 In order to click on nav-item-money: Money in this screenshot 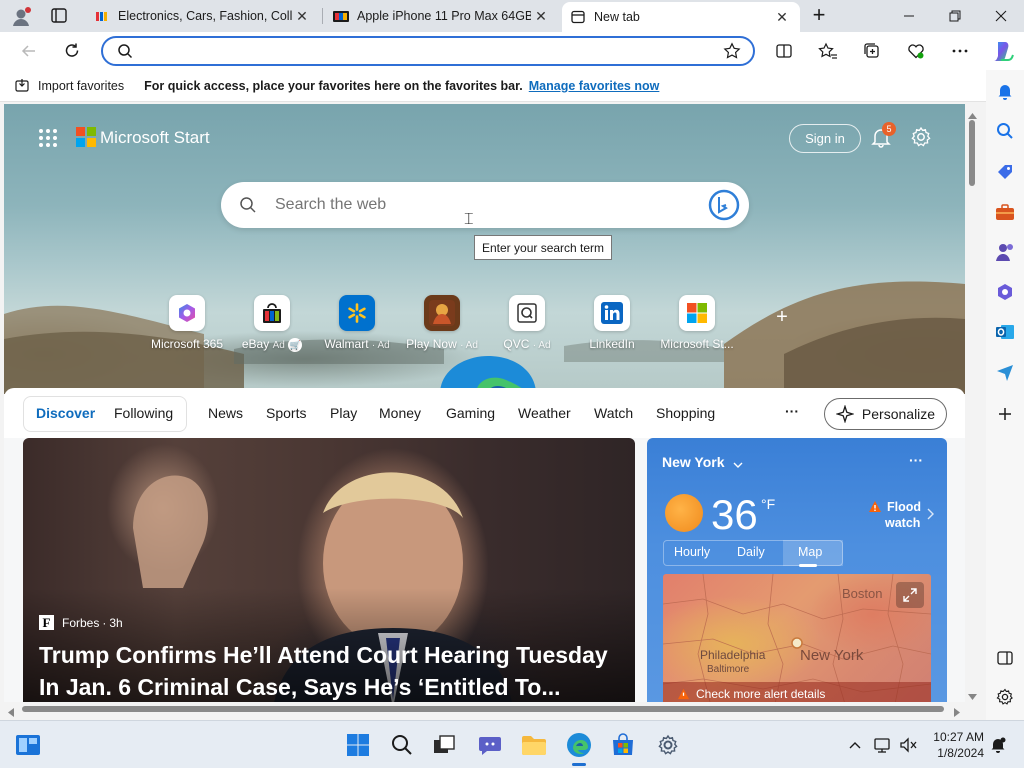, I will do `click(400, 413)`.